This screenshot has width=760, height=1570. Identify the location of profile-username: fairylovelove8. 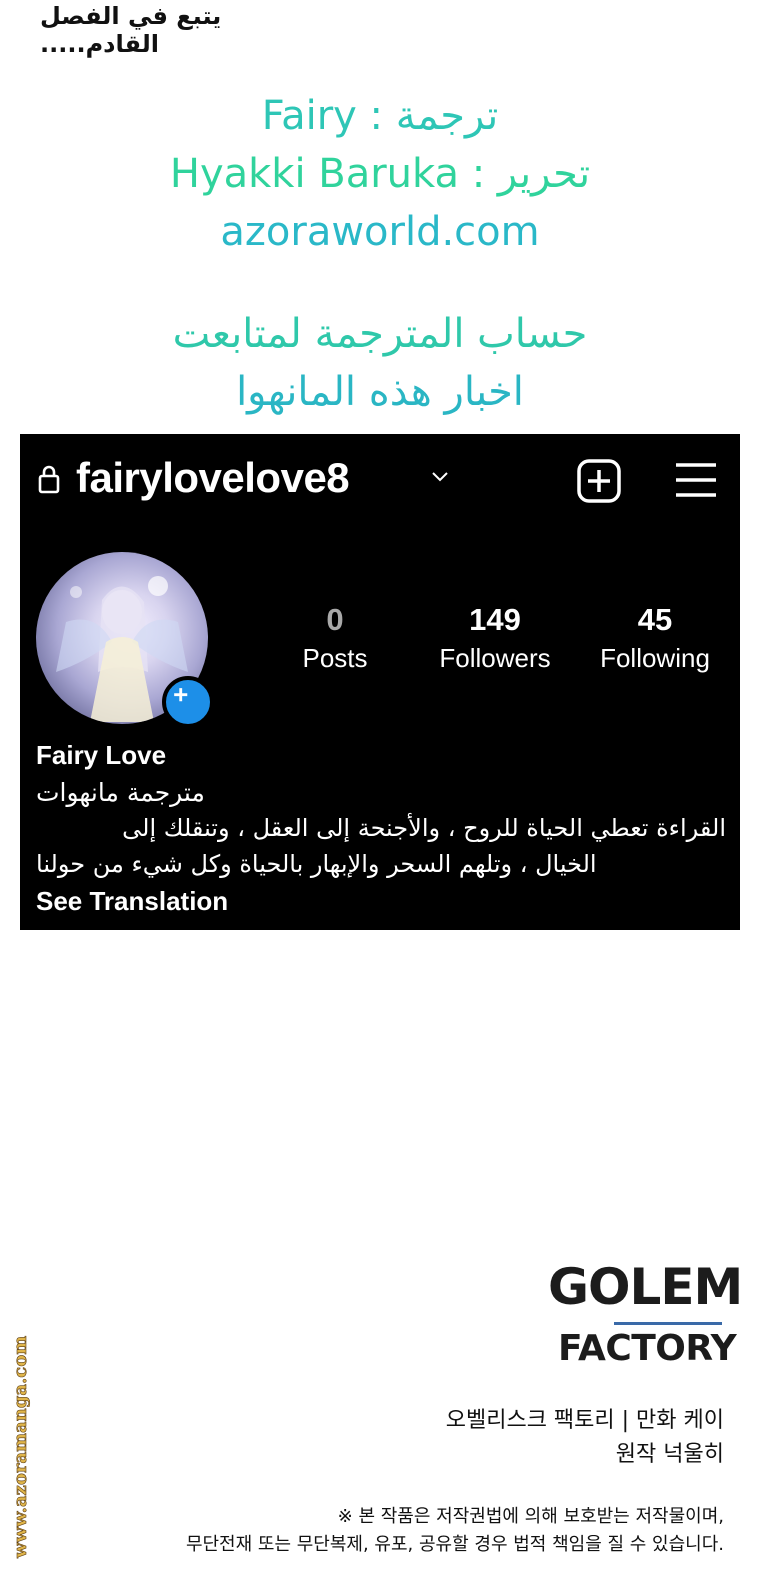
(213, 478).